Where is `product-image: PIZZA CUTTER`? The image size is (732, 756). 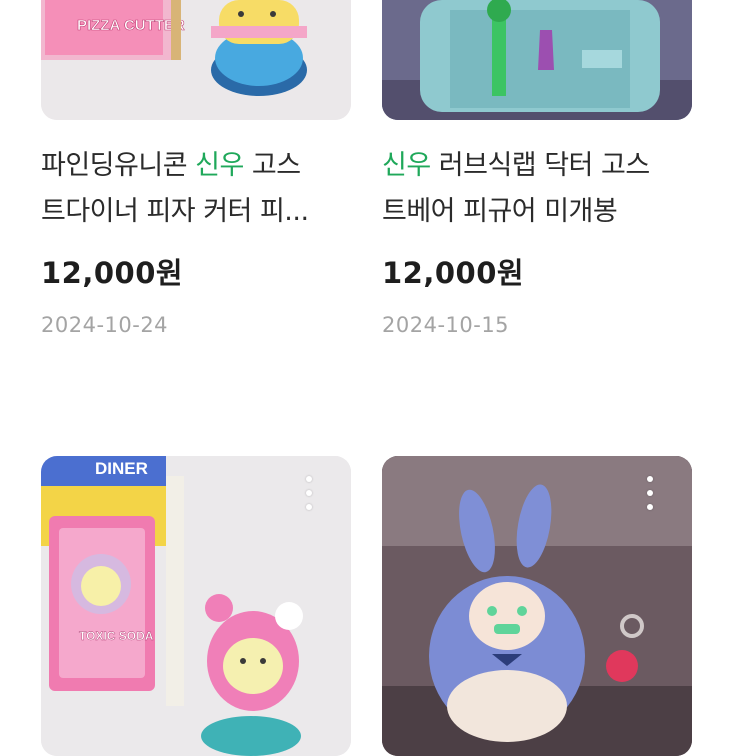 product-image: PIZZA CUTTER is located at coordinates (196, 60).